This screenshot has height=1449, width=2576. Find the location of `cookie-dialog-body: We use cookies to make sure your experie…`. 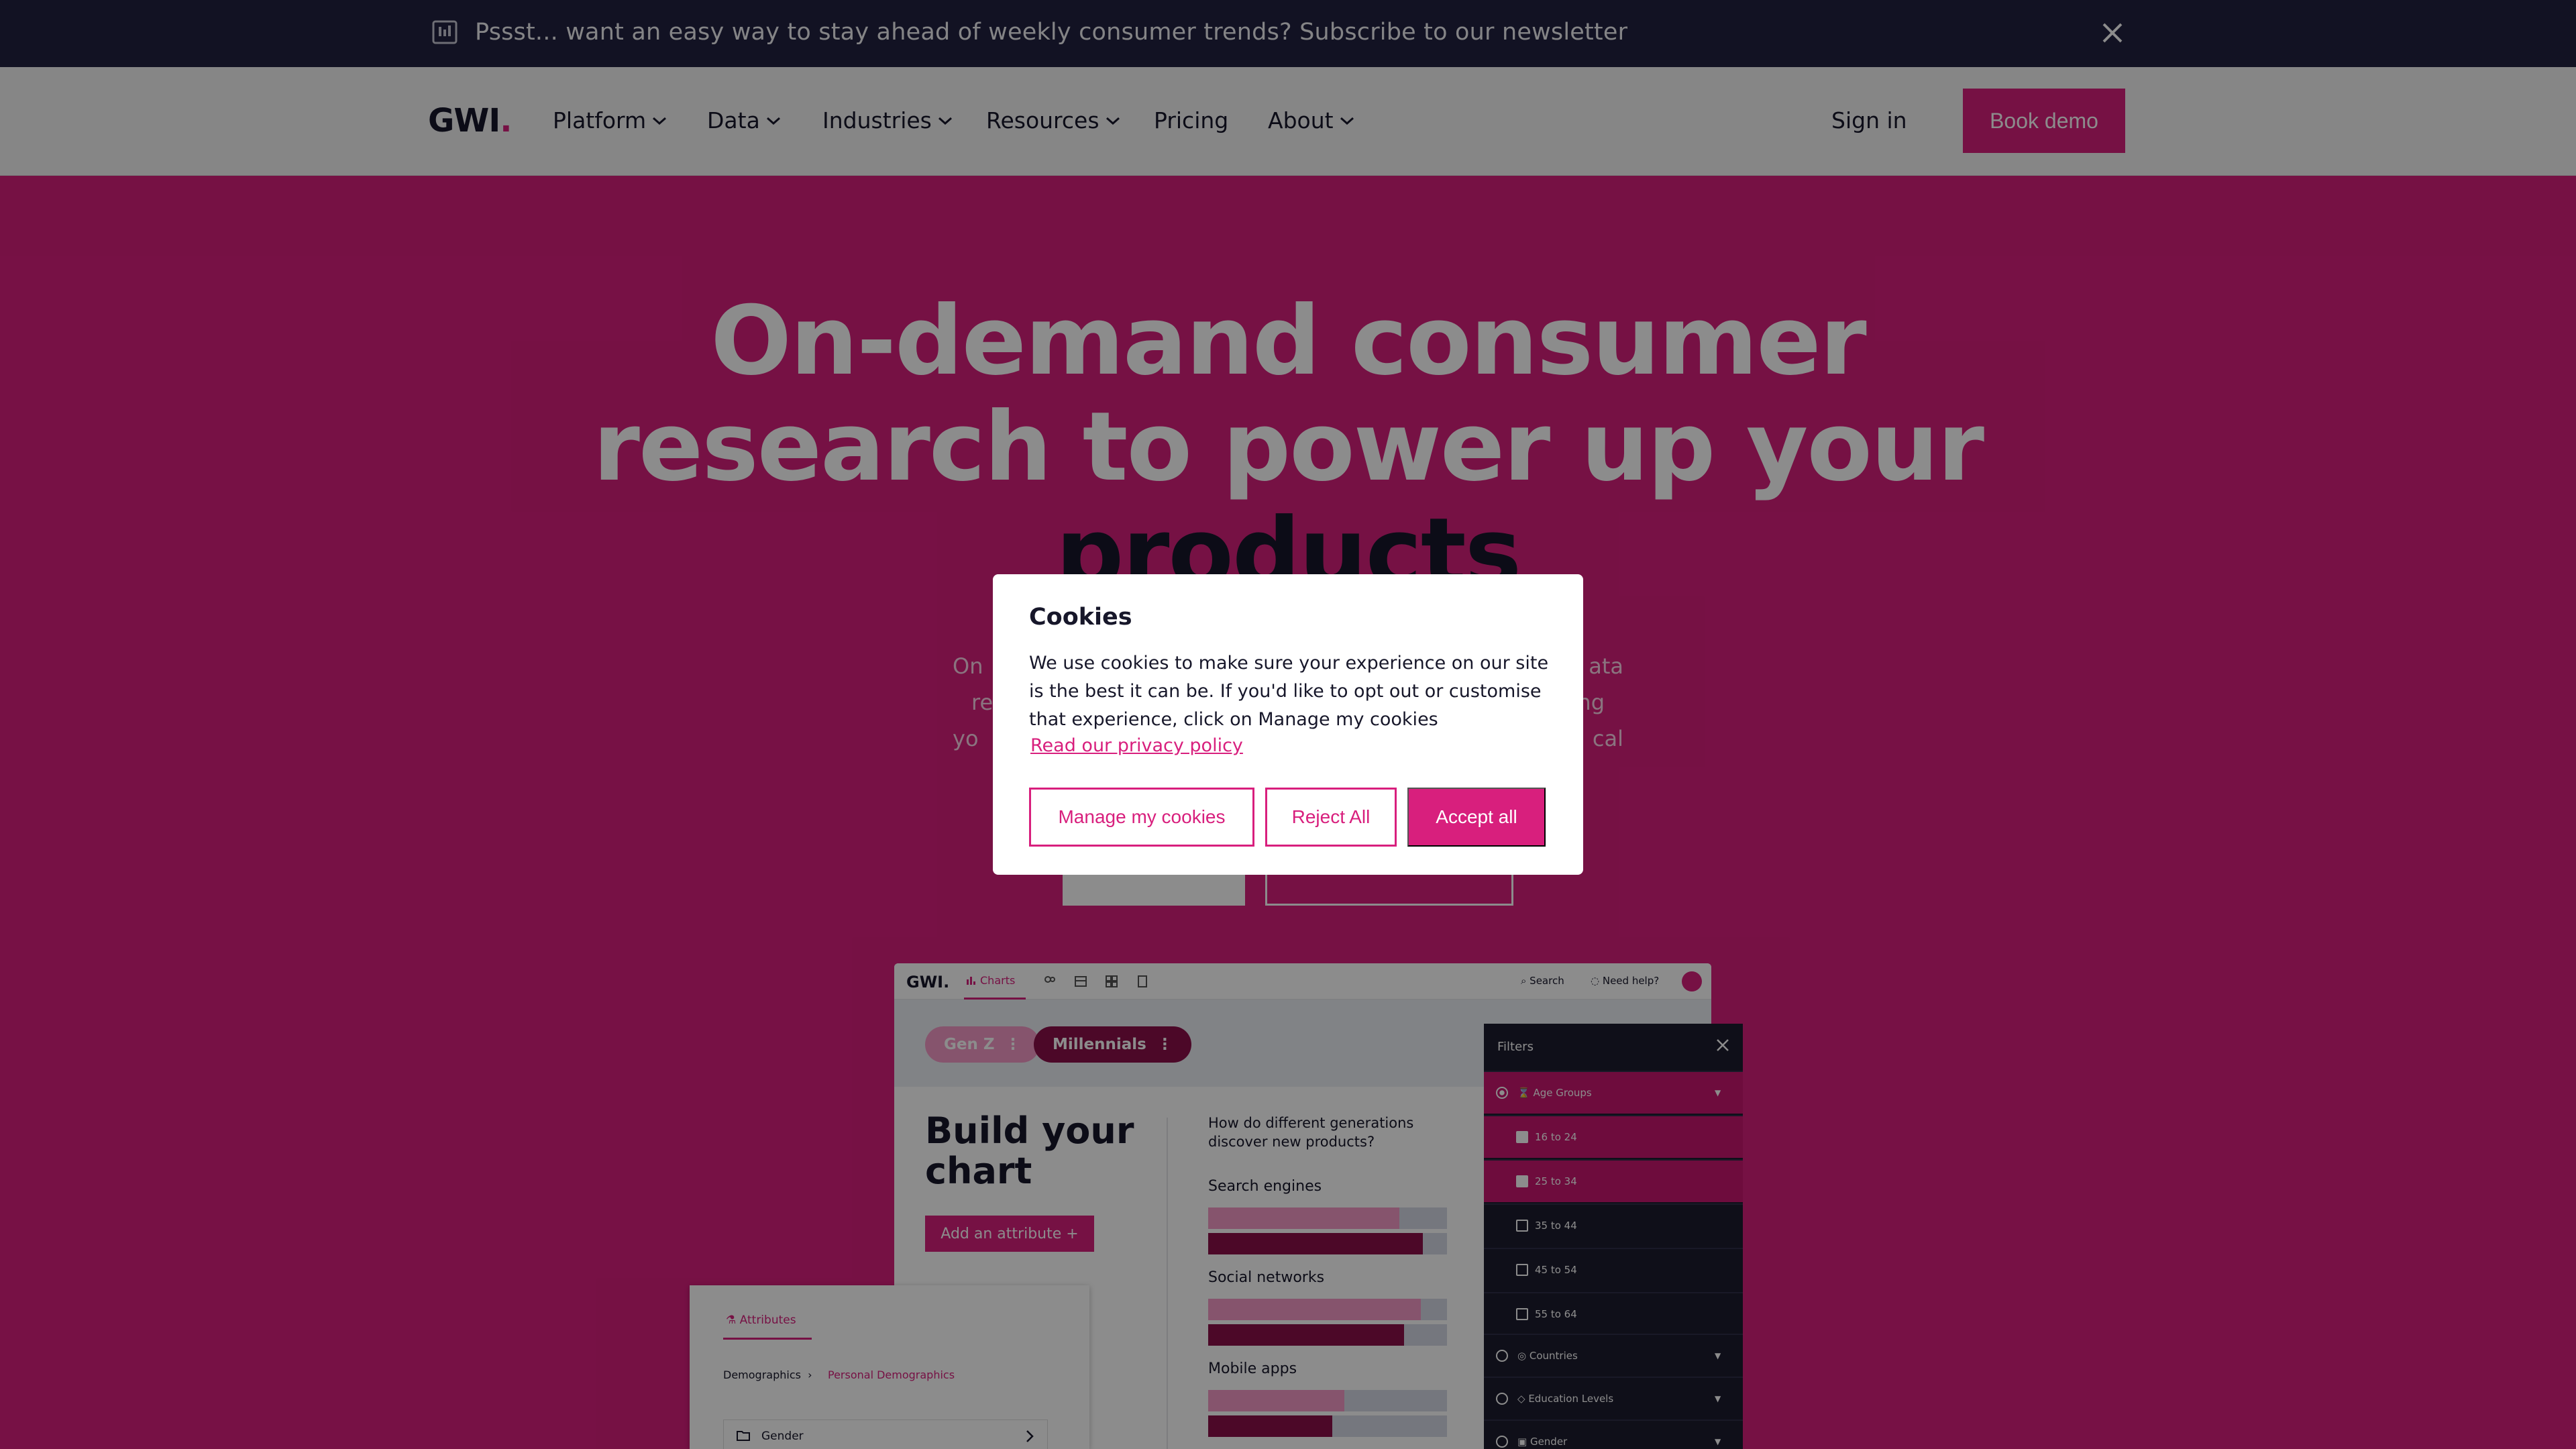

cookie-dialog-body: We use cookies to make sure your experie… is located at coordinates (1289, 691).